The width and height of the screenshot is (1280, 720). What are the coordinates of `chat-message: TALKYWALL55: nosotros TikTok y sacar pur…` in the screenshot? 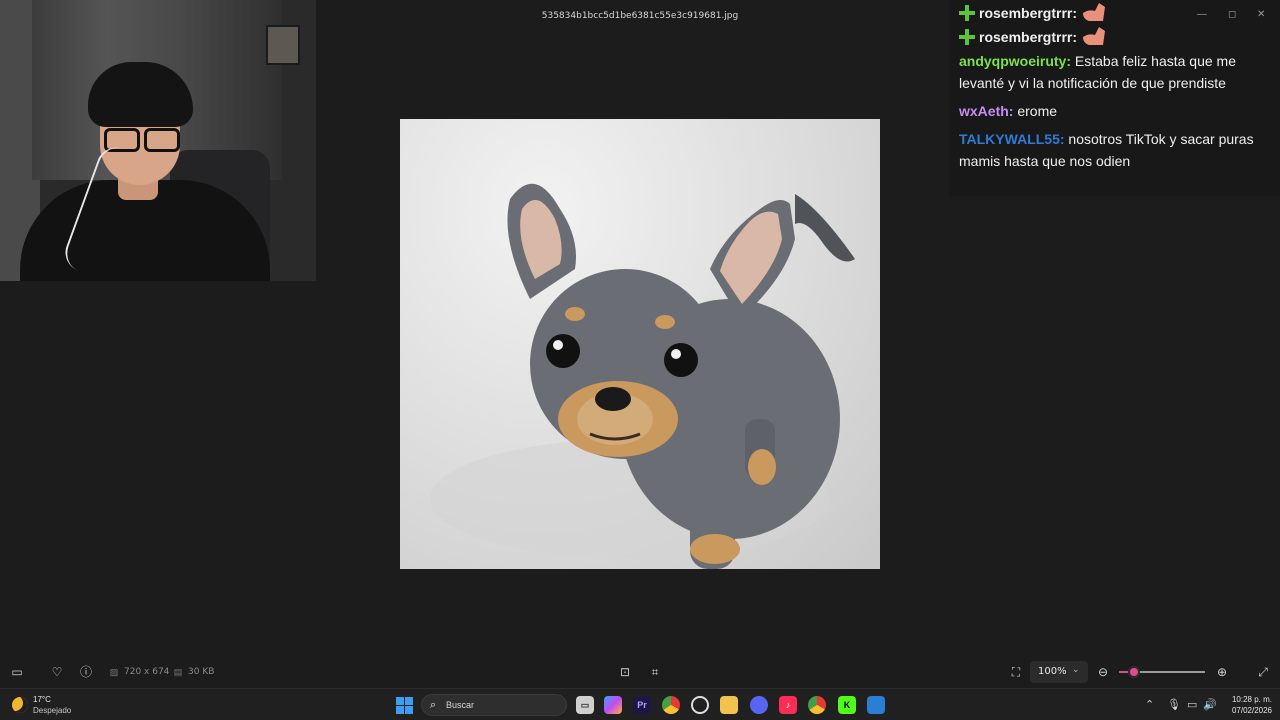 It's located at (1114, 150).